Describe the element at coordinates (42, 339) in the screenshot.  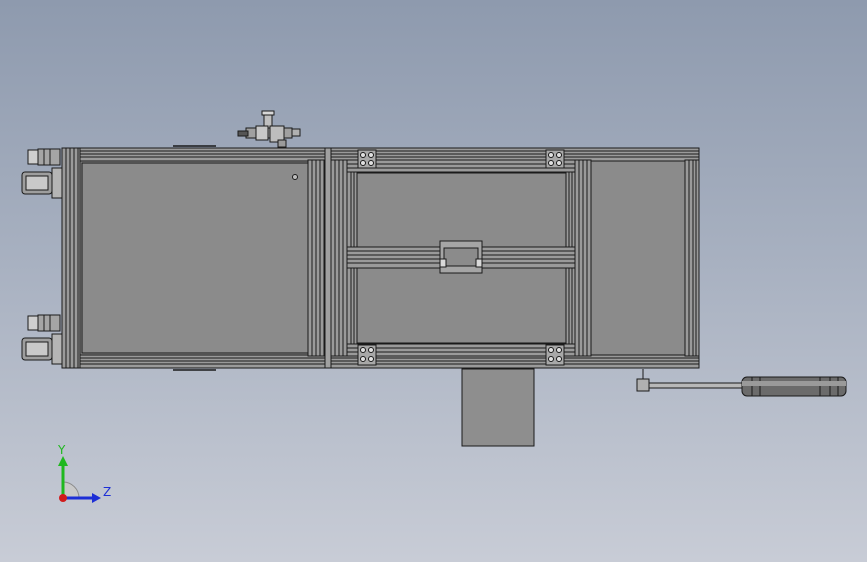
I see `caster-bottom` at that location.